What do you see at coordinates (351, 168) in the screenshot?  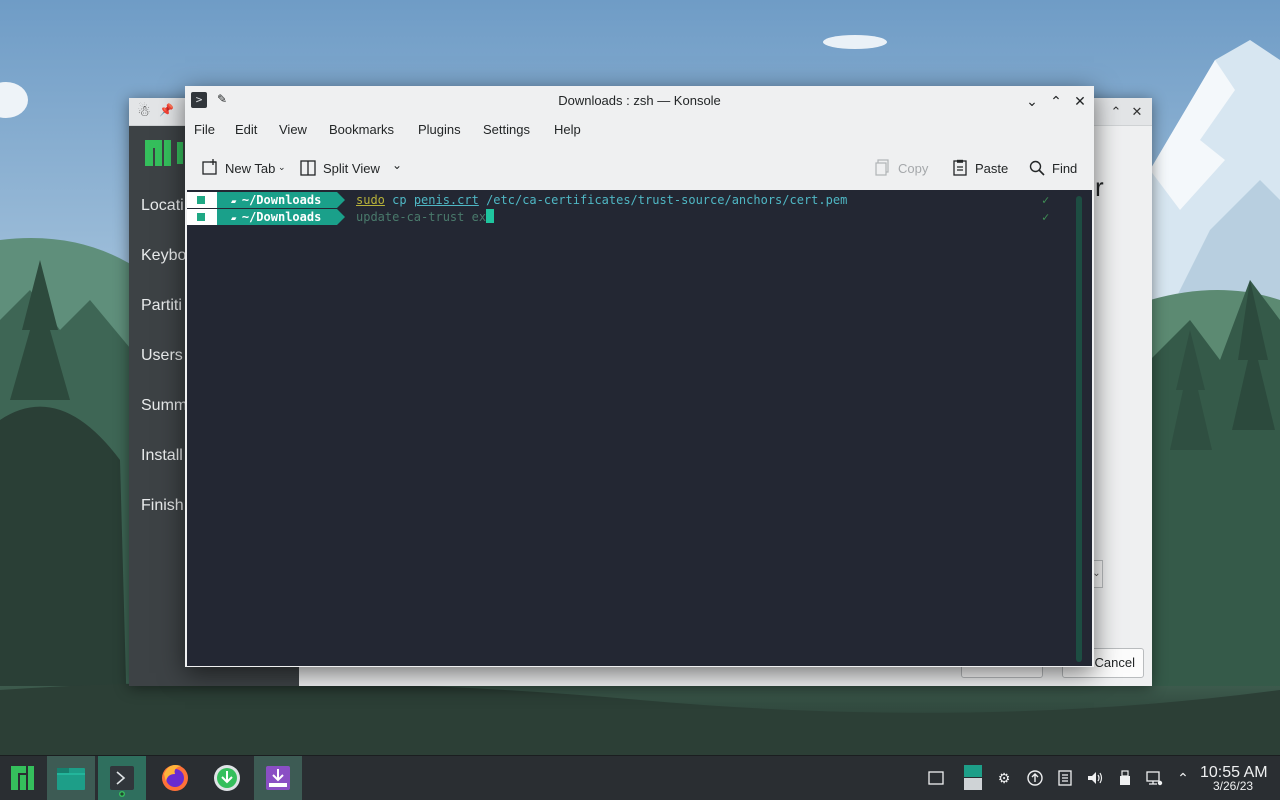 I see `split-view-label: Split View` at bounding box center [351, 168].